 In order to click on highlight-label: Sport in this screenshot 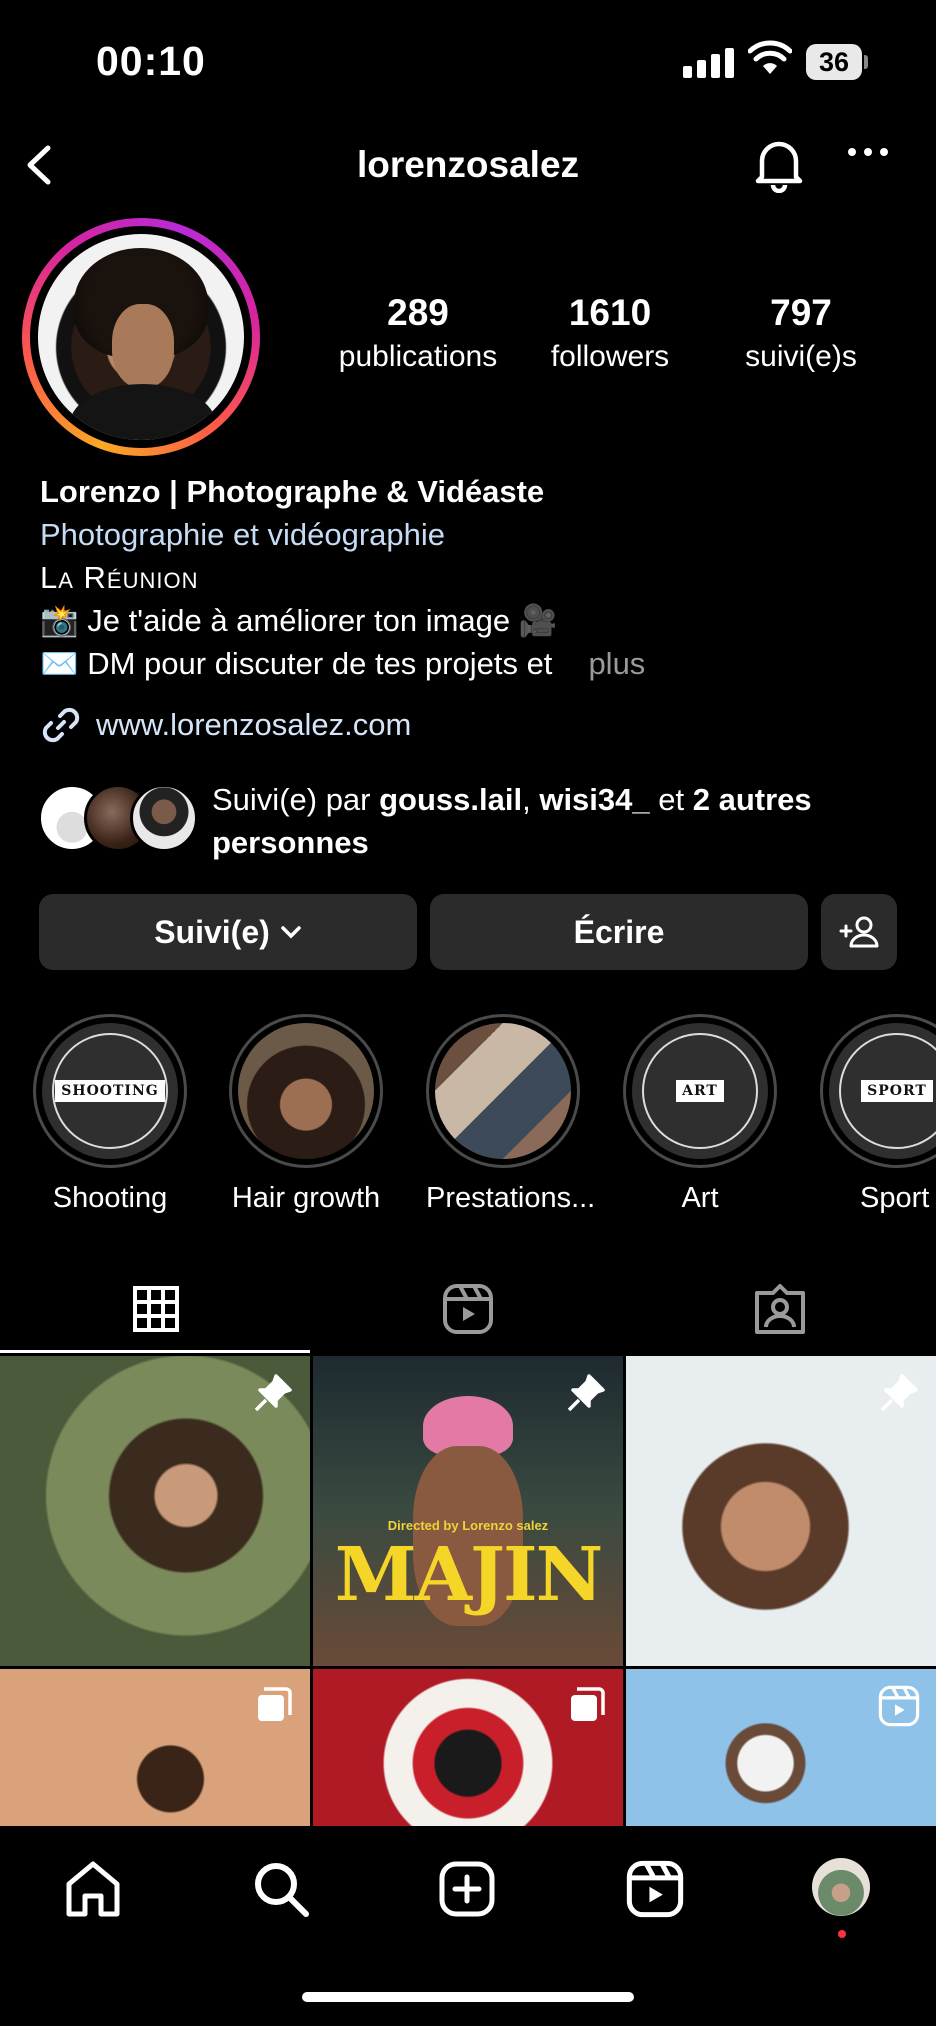, I will do `click(895, 1198)`.